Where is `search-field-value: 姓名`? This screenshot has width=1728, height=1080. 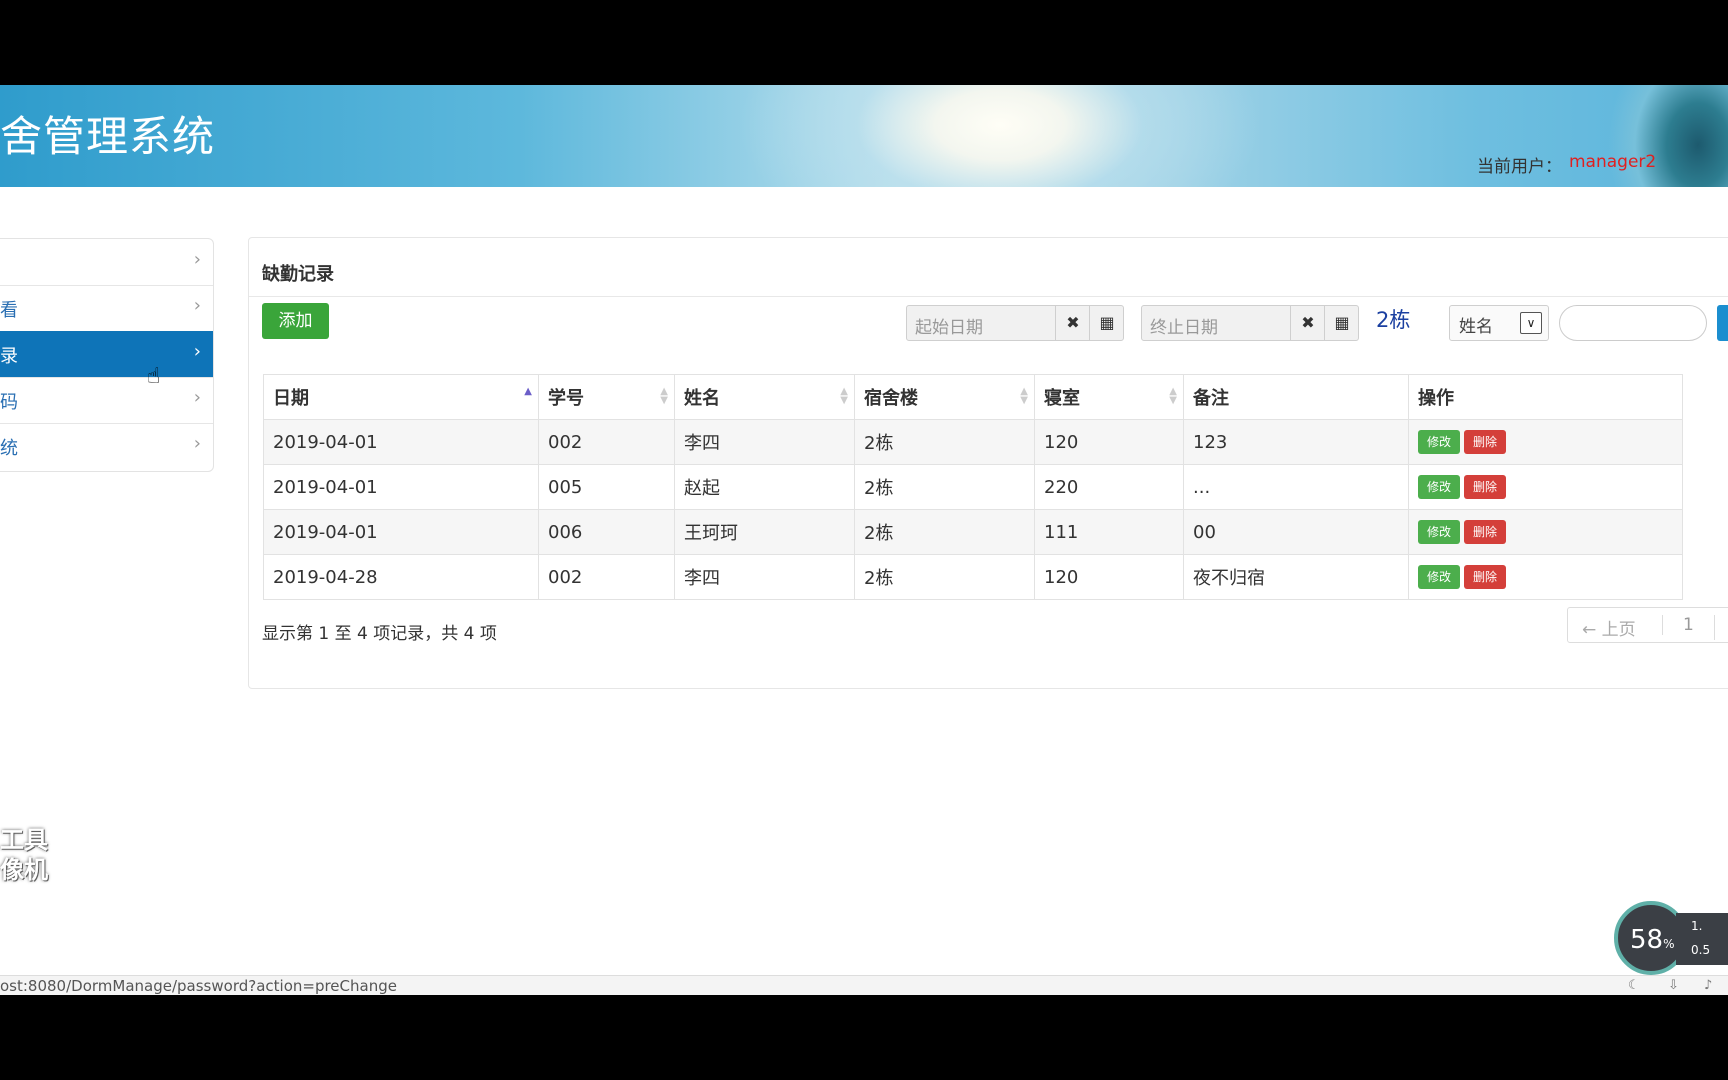
search-field-value: 姓名 is located at coordinates (1476, 327).